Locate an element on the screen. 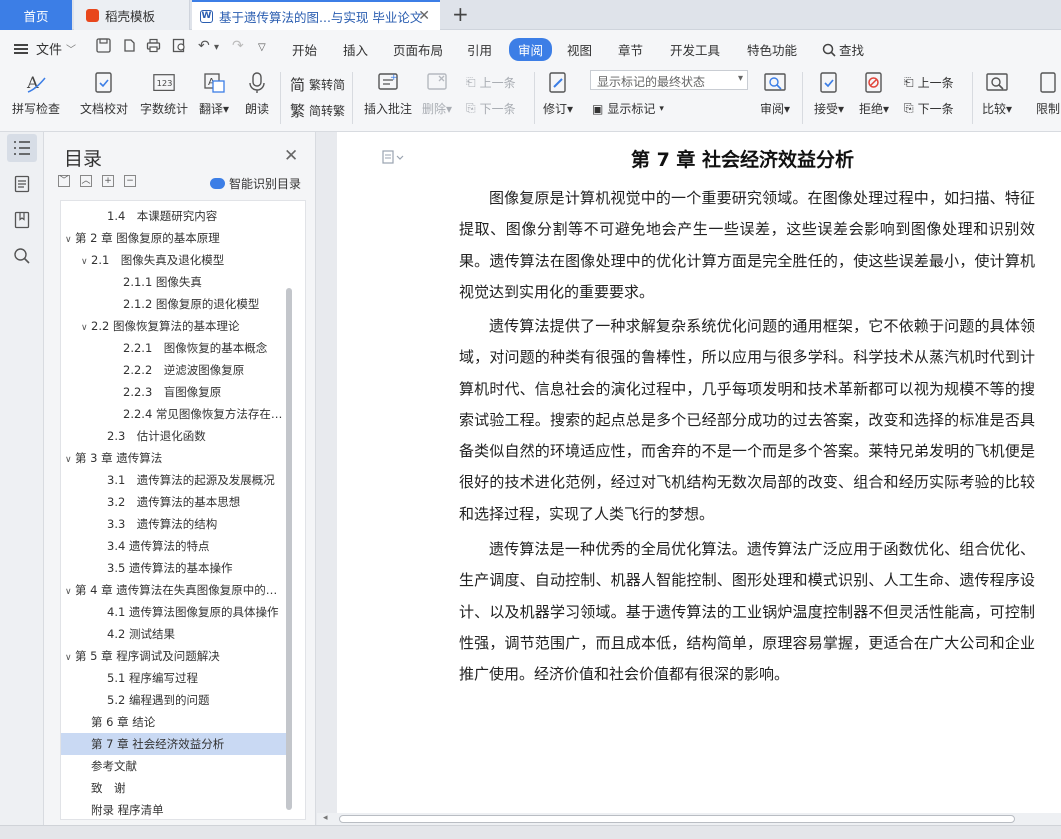 This screenshot has height=839, width=1061. toc-item: 2.1.1 图像失真 is located at coordinates (174, 282).